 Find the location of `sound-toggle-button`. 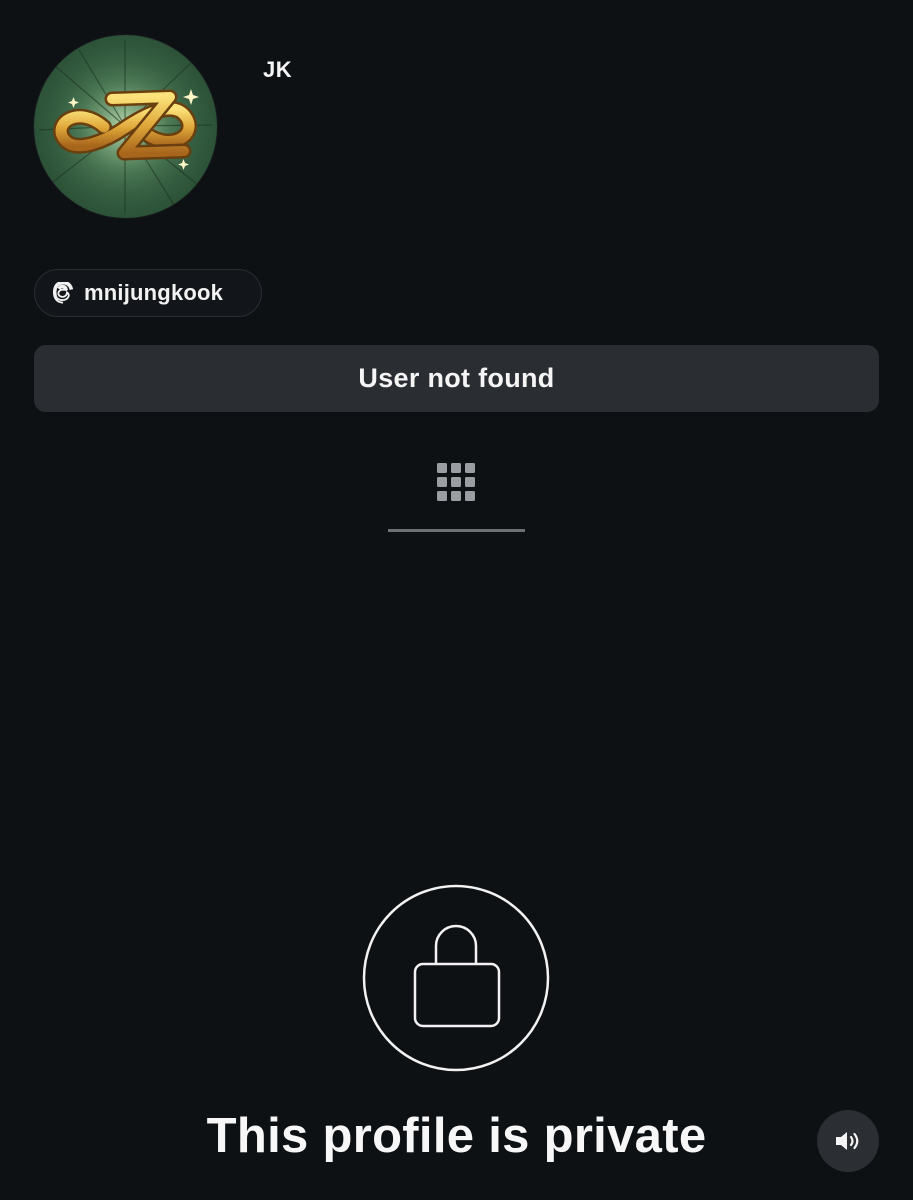

sound-toggle-button is located at coordinates (848, 1141).